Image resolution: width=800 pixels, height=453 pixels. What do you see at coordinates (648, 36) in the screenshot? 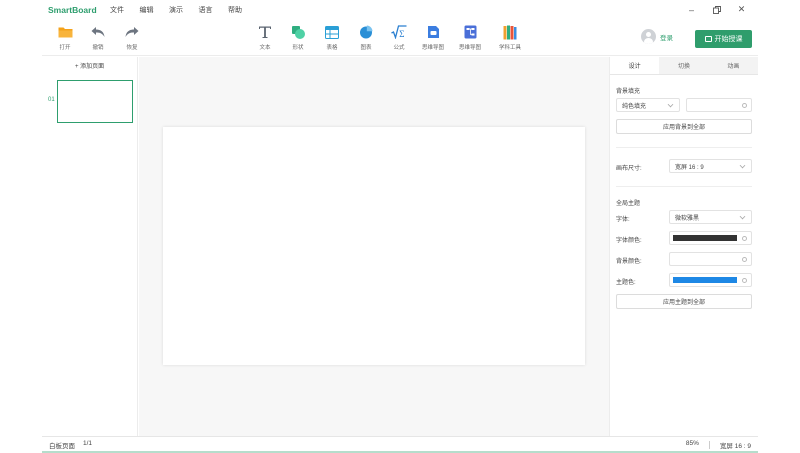
I see `avatar` at bounding box center [648, 36].